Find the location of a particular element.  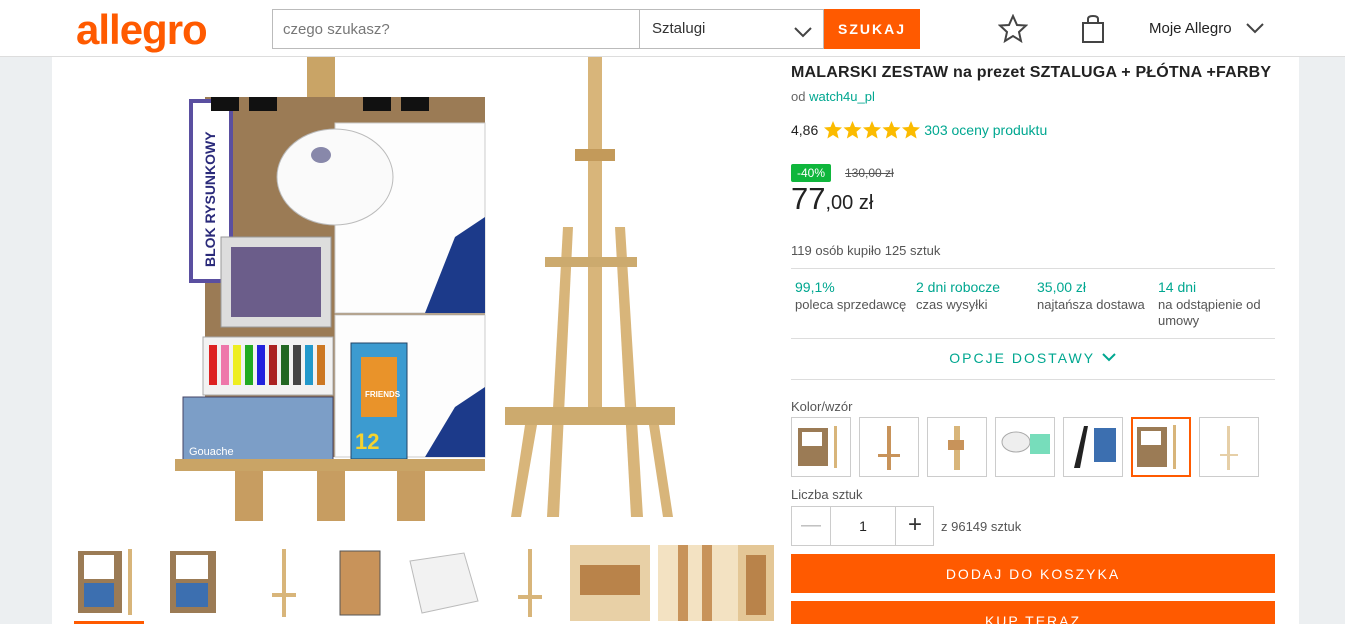

bought-count: 119 osób kupiło 125 sztuk is located at coordinates (866, 250).